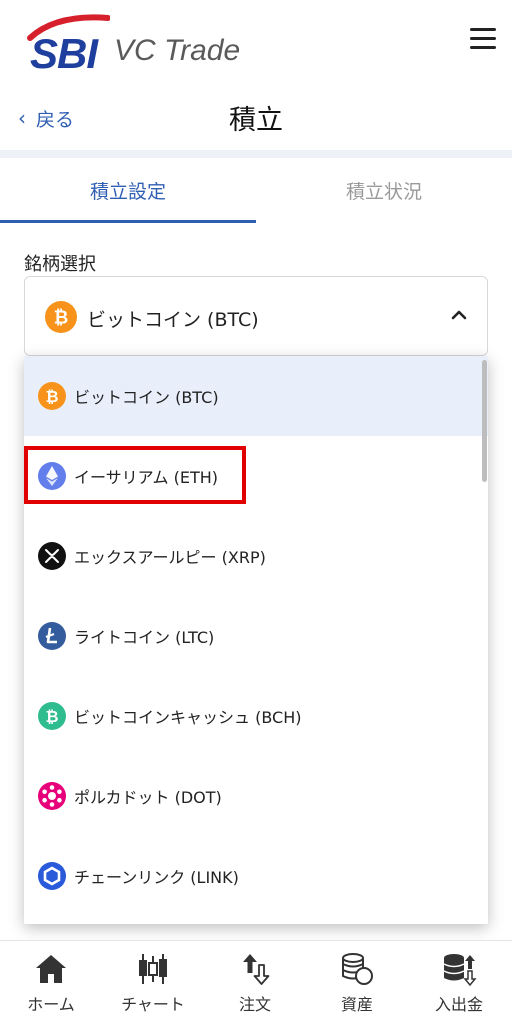 This screenshot has width=512, height=1025. What do you see at coordinates (384, 190) in the screenshot?
I see `tab-accumulation-status: 積立状況` at bounding box center [384, 190].